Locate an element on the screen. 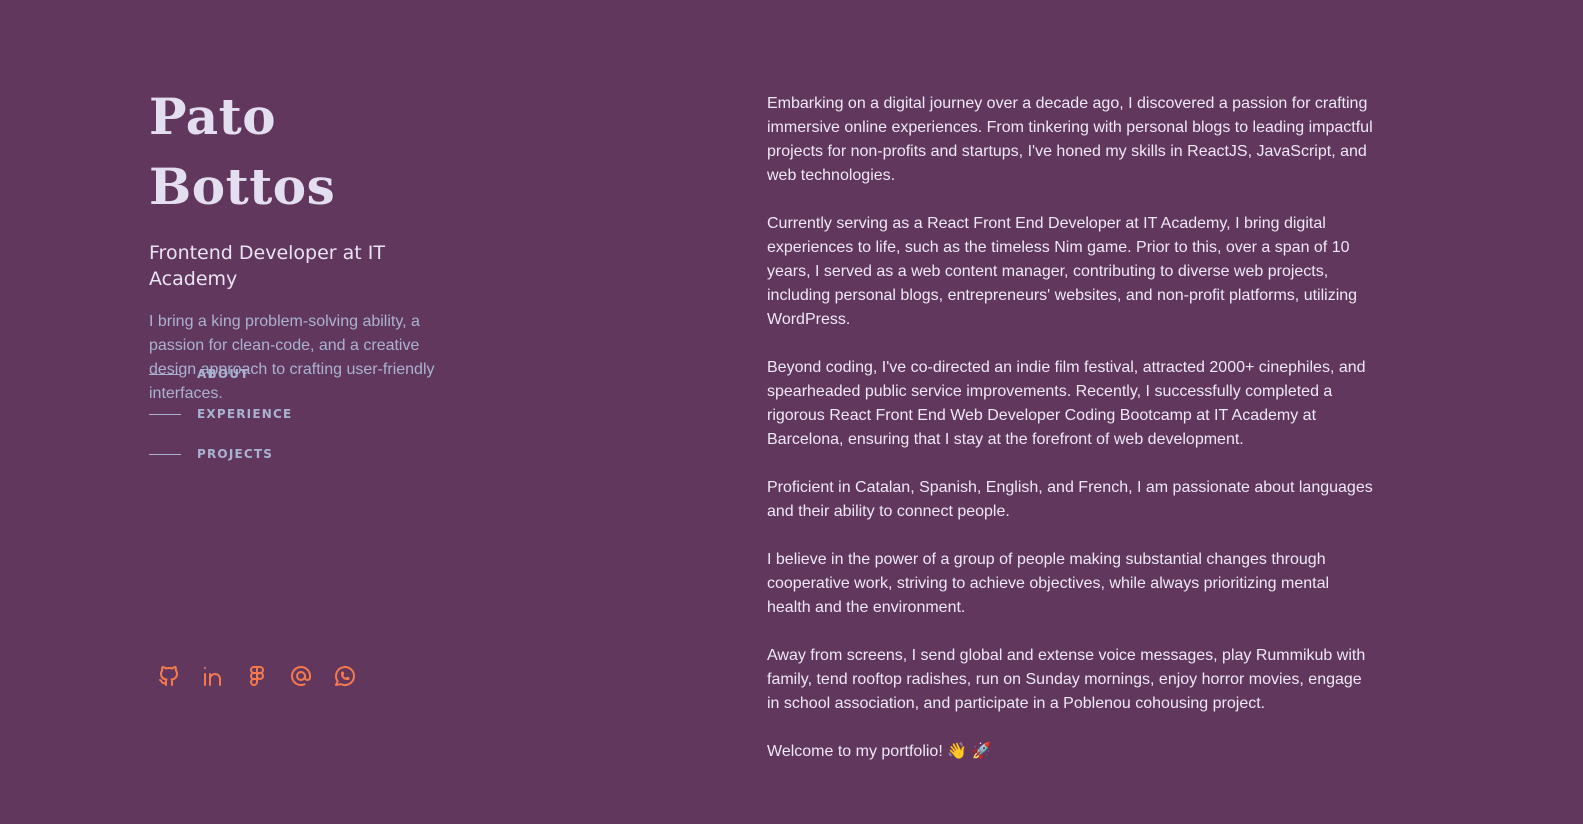 This screenshot has width=1583, height=824. github-link is located at coordinates (169, 676).